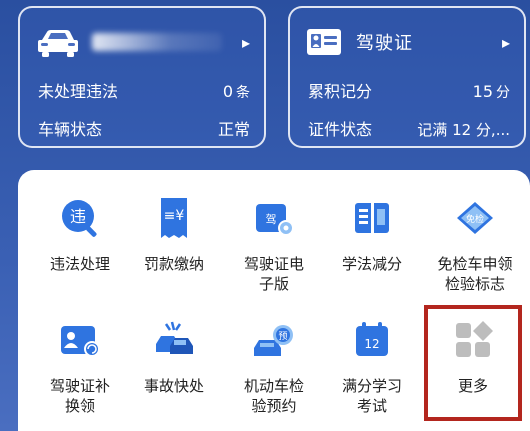 Image resolution: width=530 pixels, height=431 pixels. What do you see at coordinates (70, 129) in the screenshot?
I see `vehicle-status-label: 车辆状态` at bounding box center [70, 129].